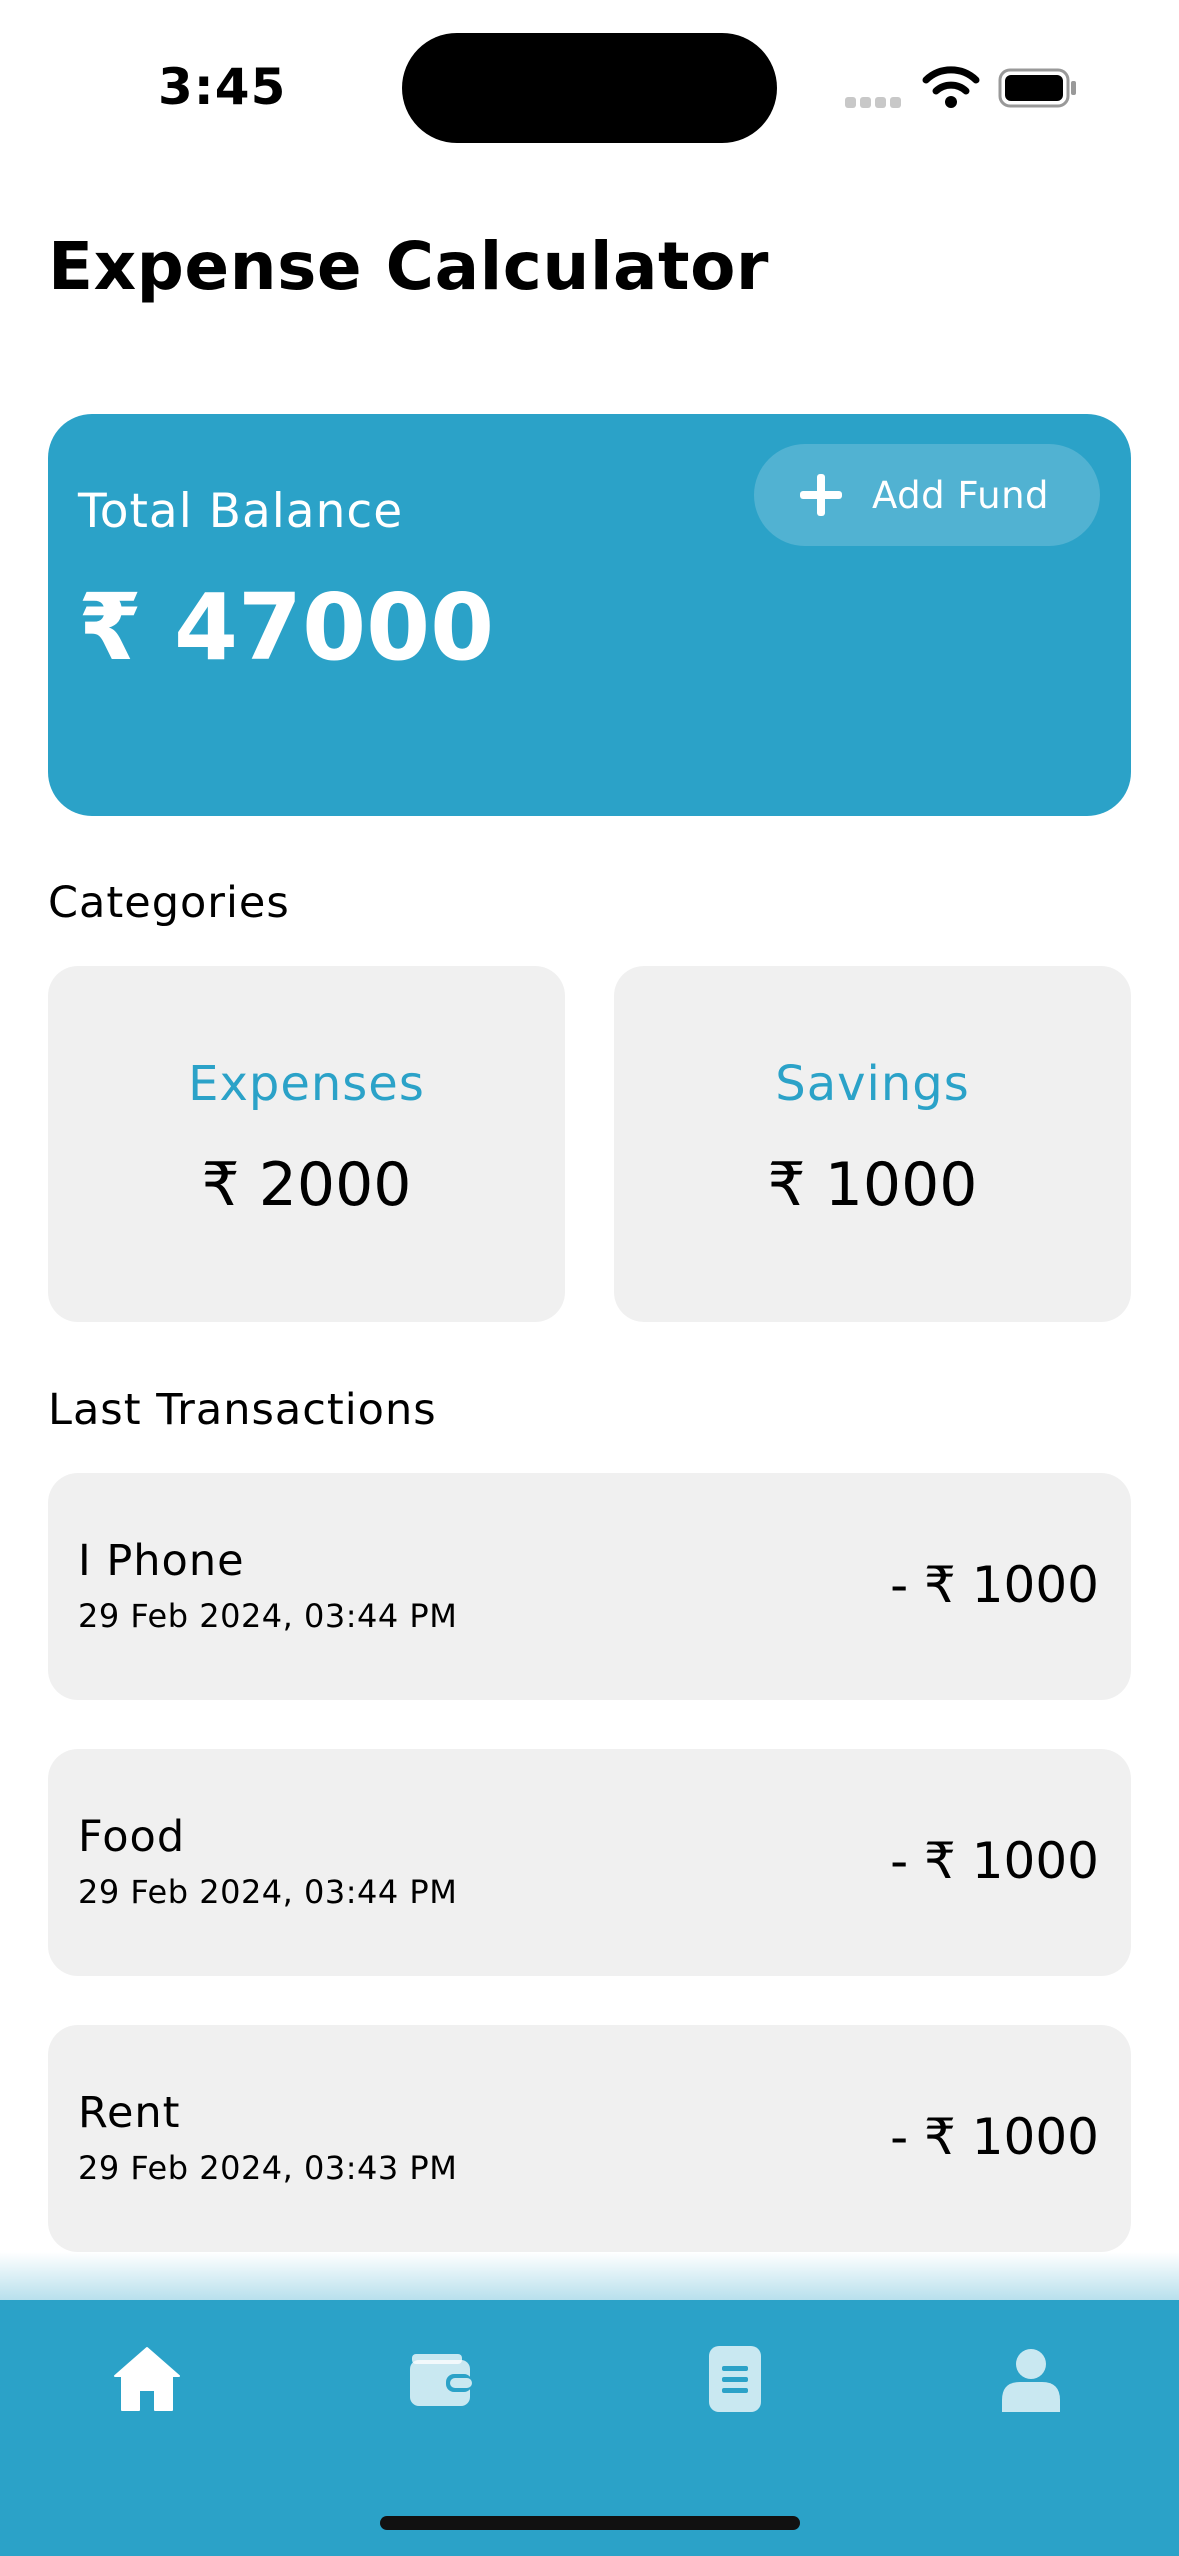 The height and width of the screenshot is (2556, 1179). What do you see at coordinates (951, 87) in the screenshot?
I see `wifi-icon` at bounding box center [951, 87].